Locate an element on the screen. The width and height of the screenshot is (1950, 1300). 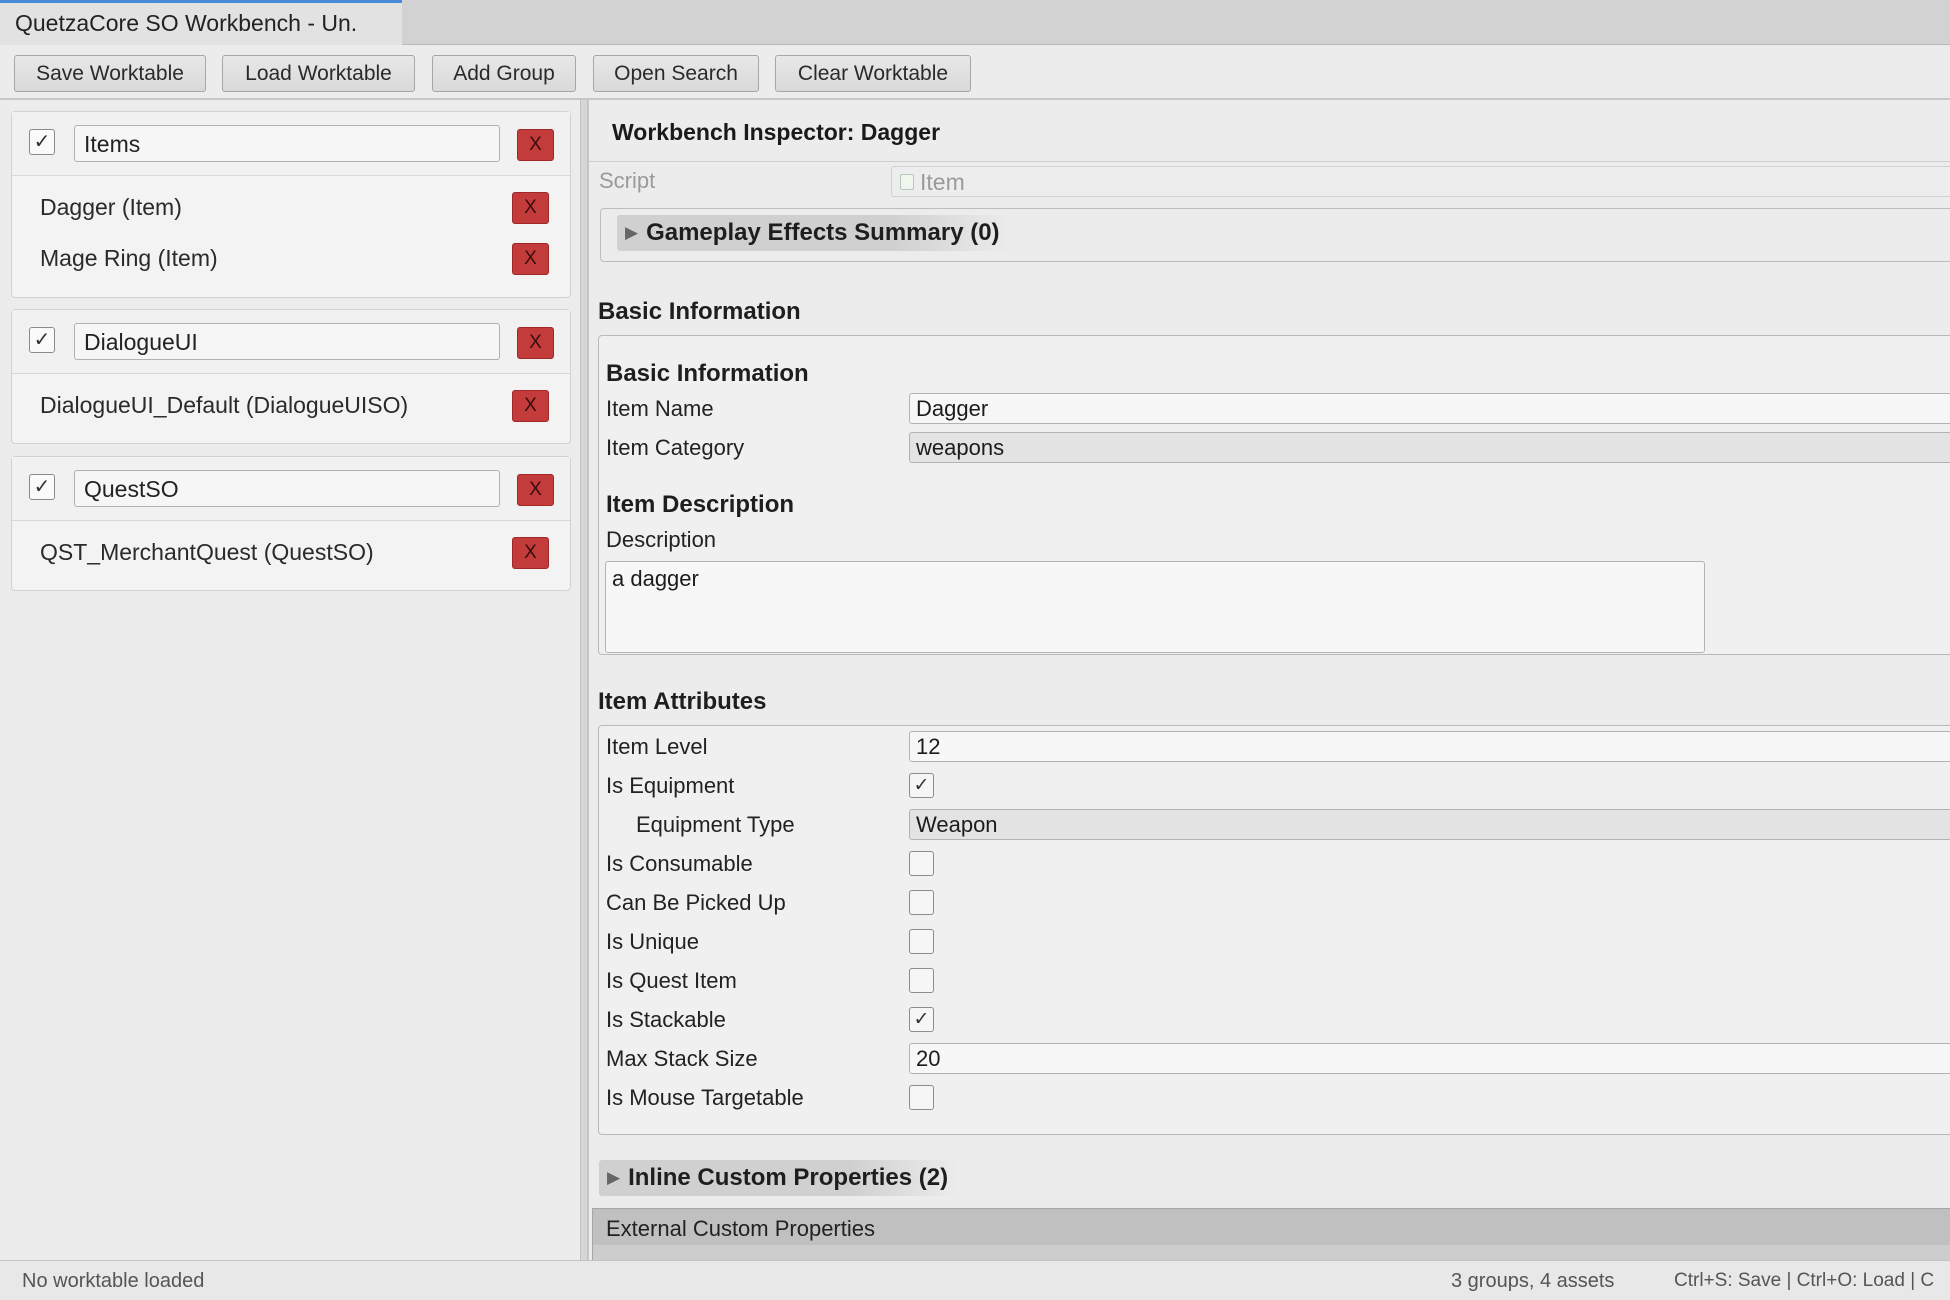
title-bar: QuetzaCore SO Workbench - Un. is located at coordinates (975, 22).